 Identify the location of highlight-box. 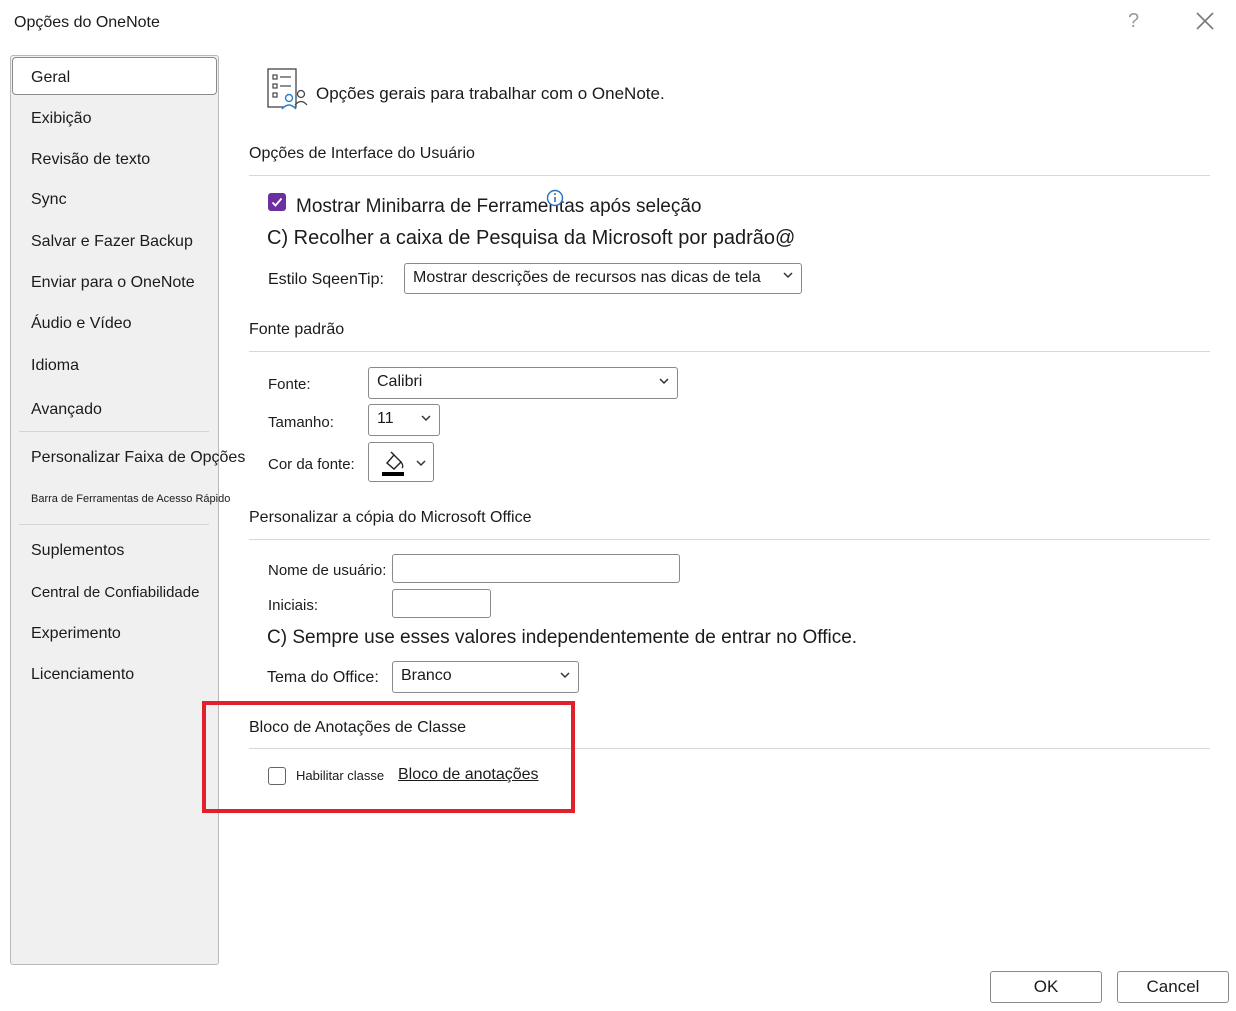
(388, 757).